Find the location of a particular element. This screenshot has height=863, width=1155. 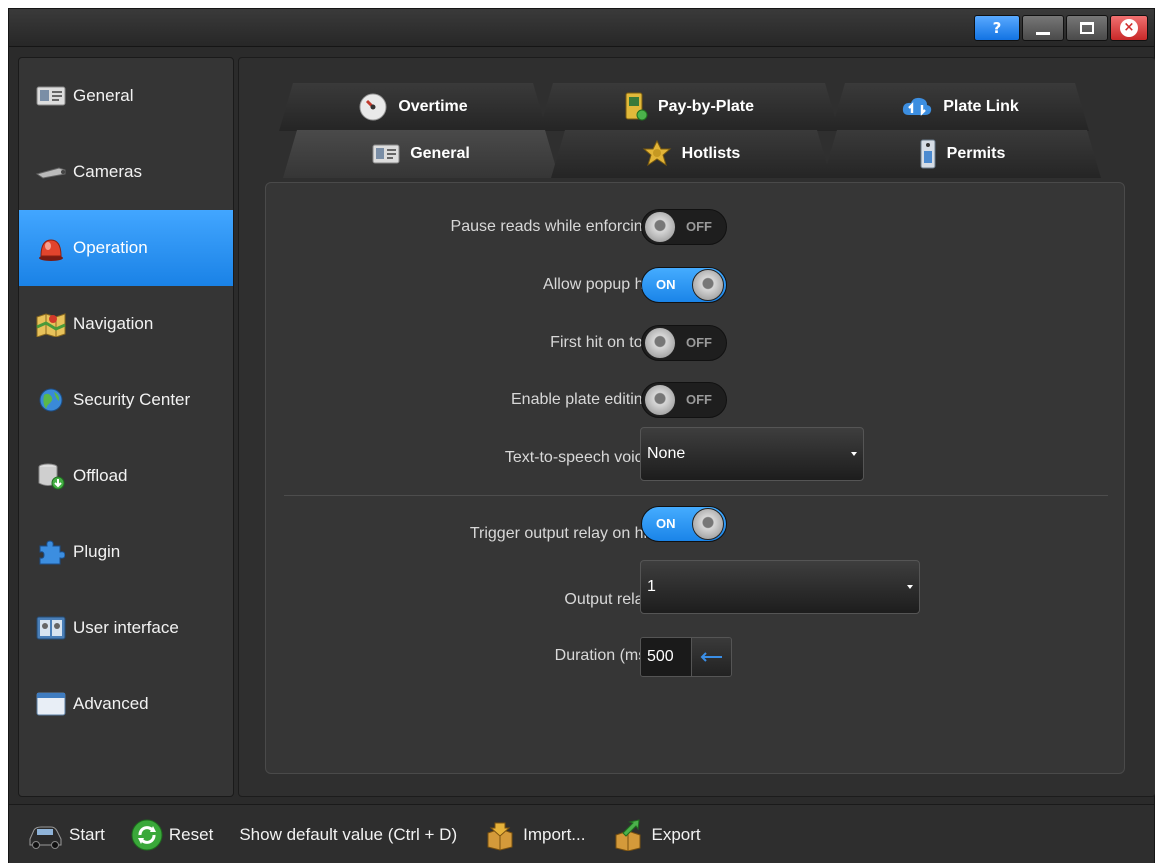

sidebar-item-security-center: Security Center is located at coordinates (126, 400).